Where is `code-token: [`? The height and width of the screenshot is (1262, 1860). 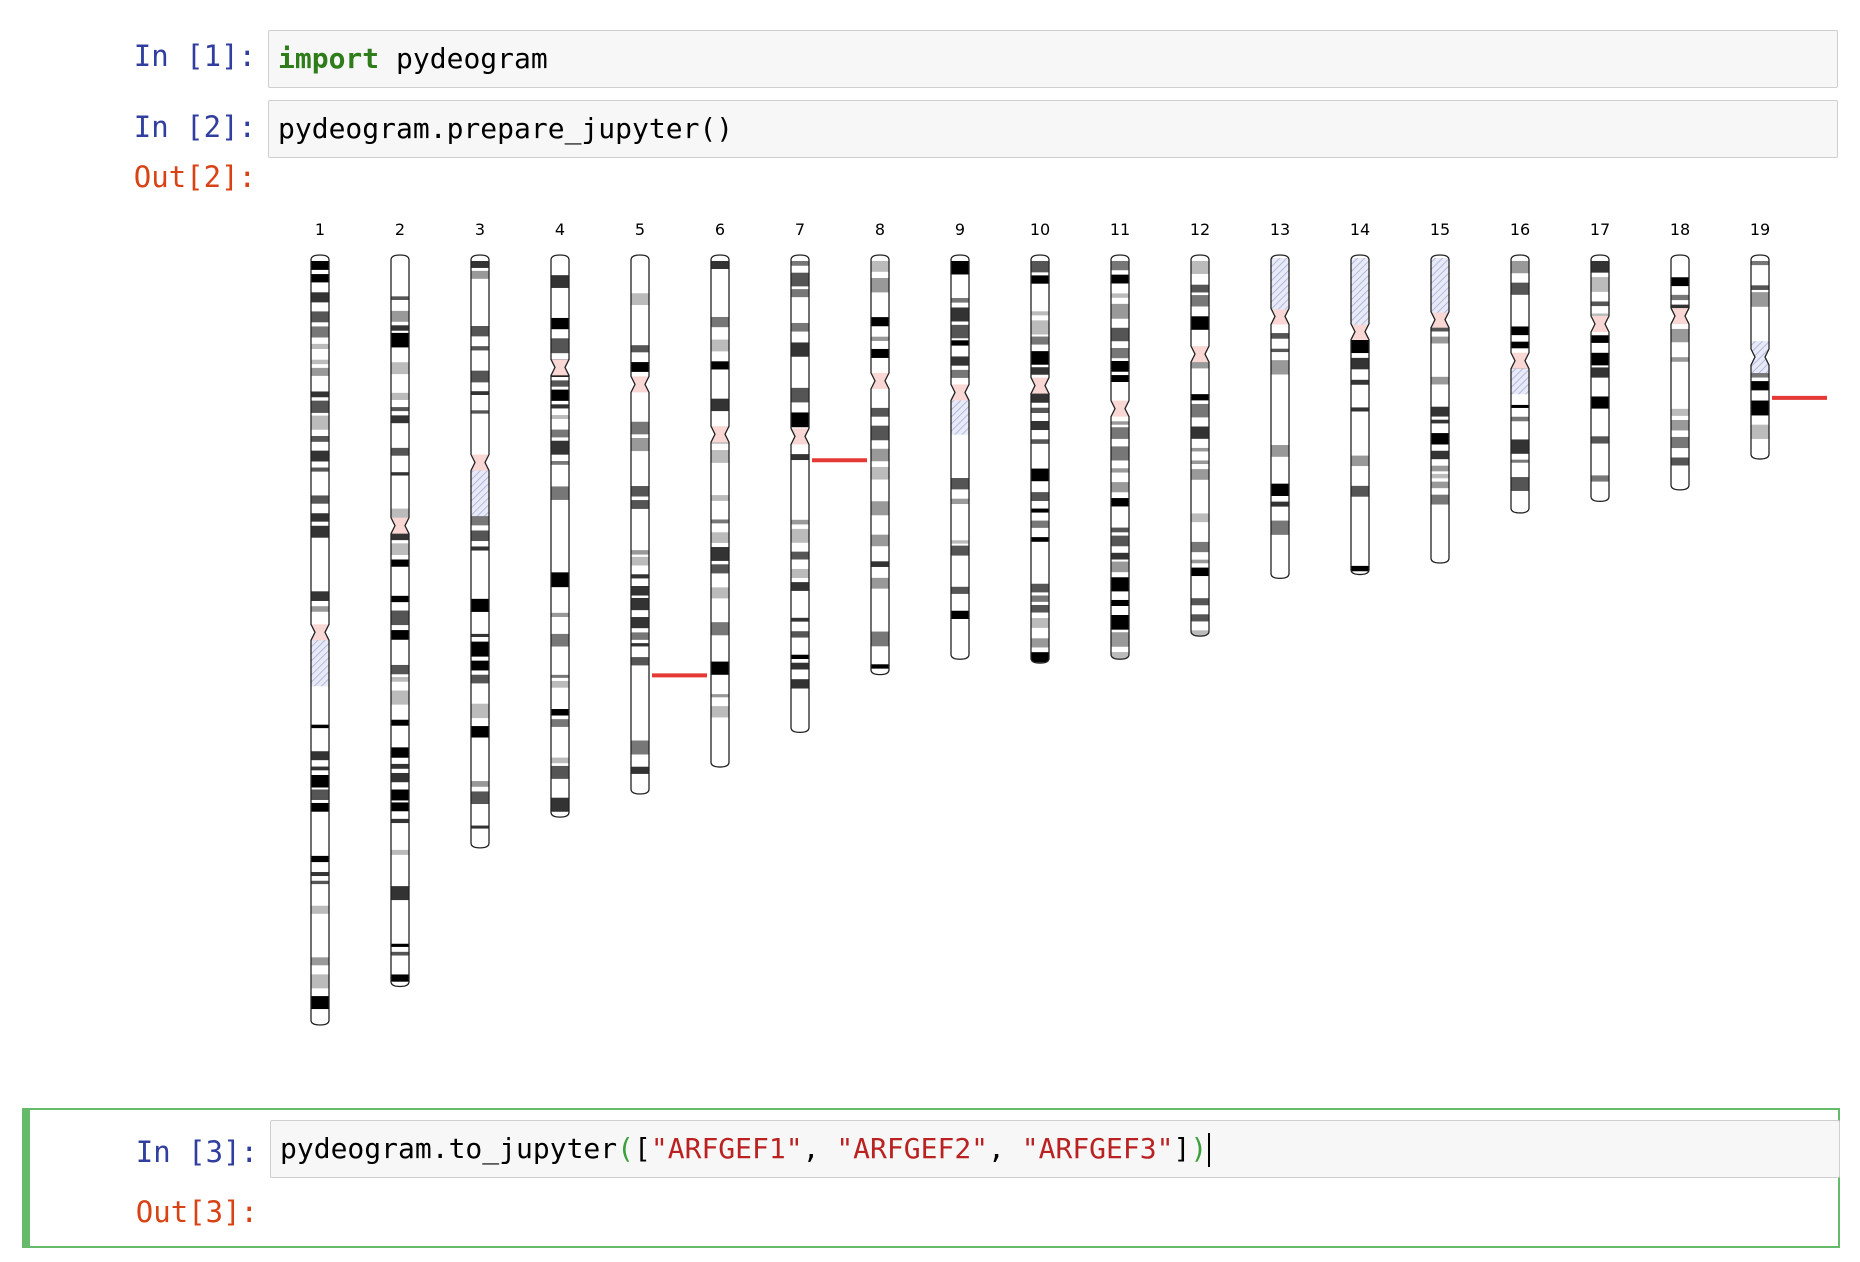
code-token: [ is located at coordinates (642, 1148).